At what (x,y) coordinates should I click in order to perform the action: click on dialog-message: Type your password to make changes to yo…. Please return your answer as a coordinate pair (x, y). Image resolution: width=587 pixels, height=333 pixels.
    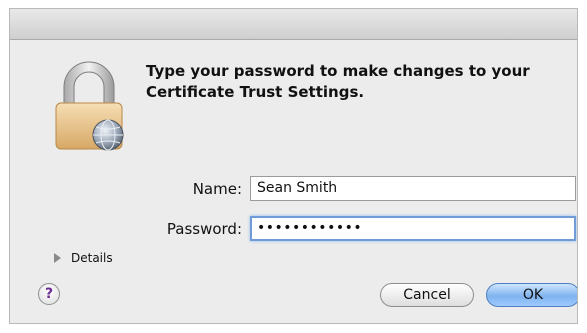
    Looking at the image, I should click on (338, 81).